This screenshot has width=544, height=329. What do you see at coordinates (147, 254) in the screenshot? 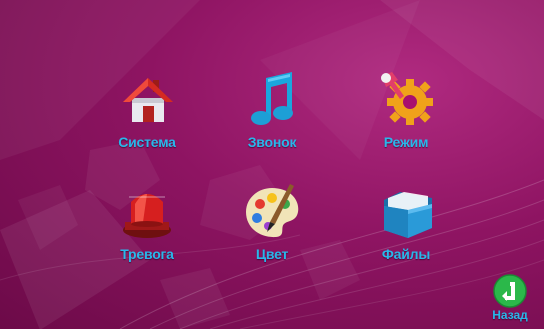
I see `menu-item-label: Тревога` at bounding box center [147, 254].